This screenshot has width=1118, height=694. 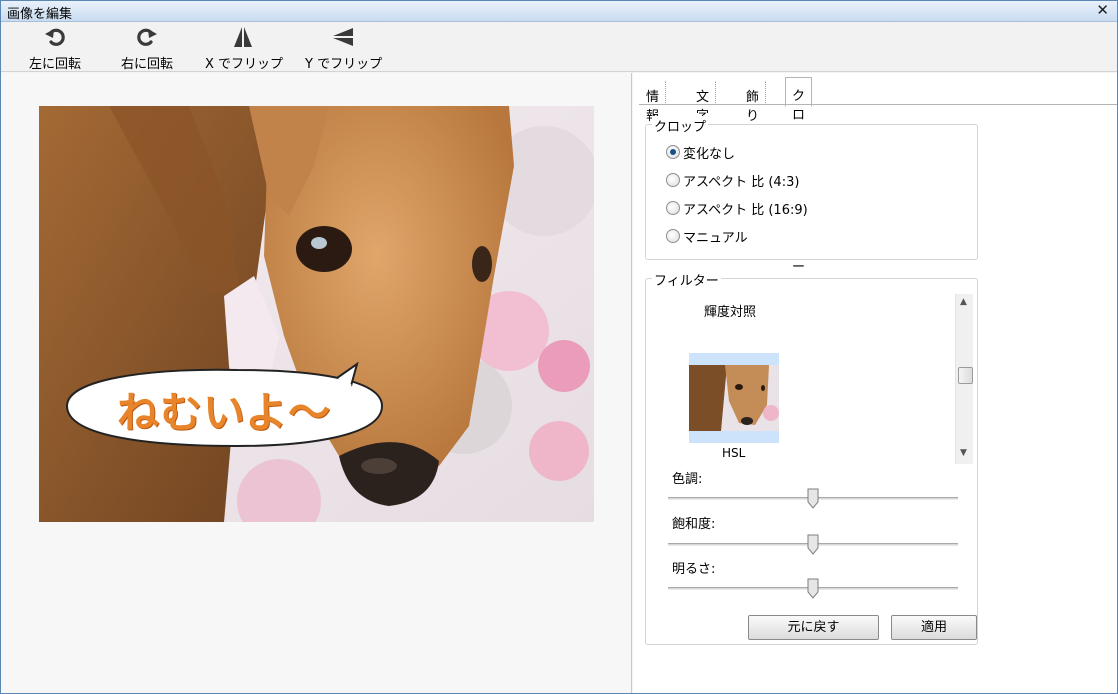 I want to click on rotate-right-icon, so click(x=147, y=37).